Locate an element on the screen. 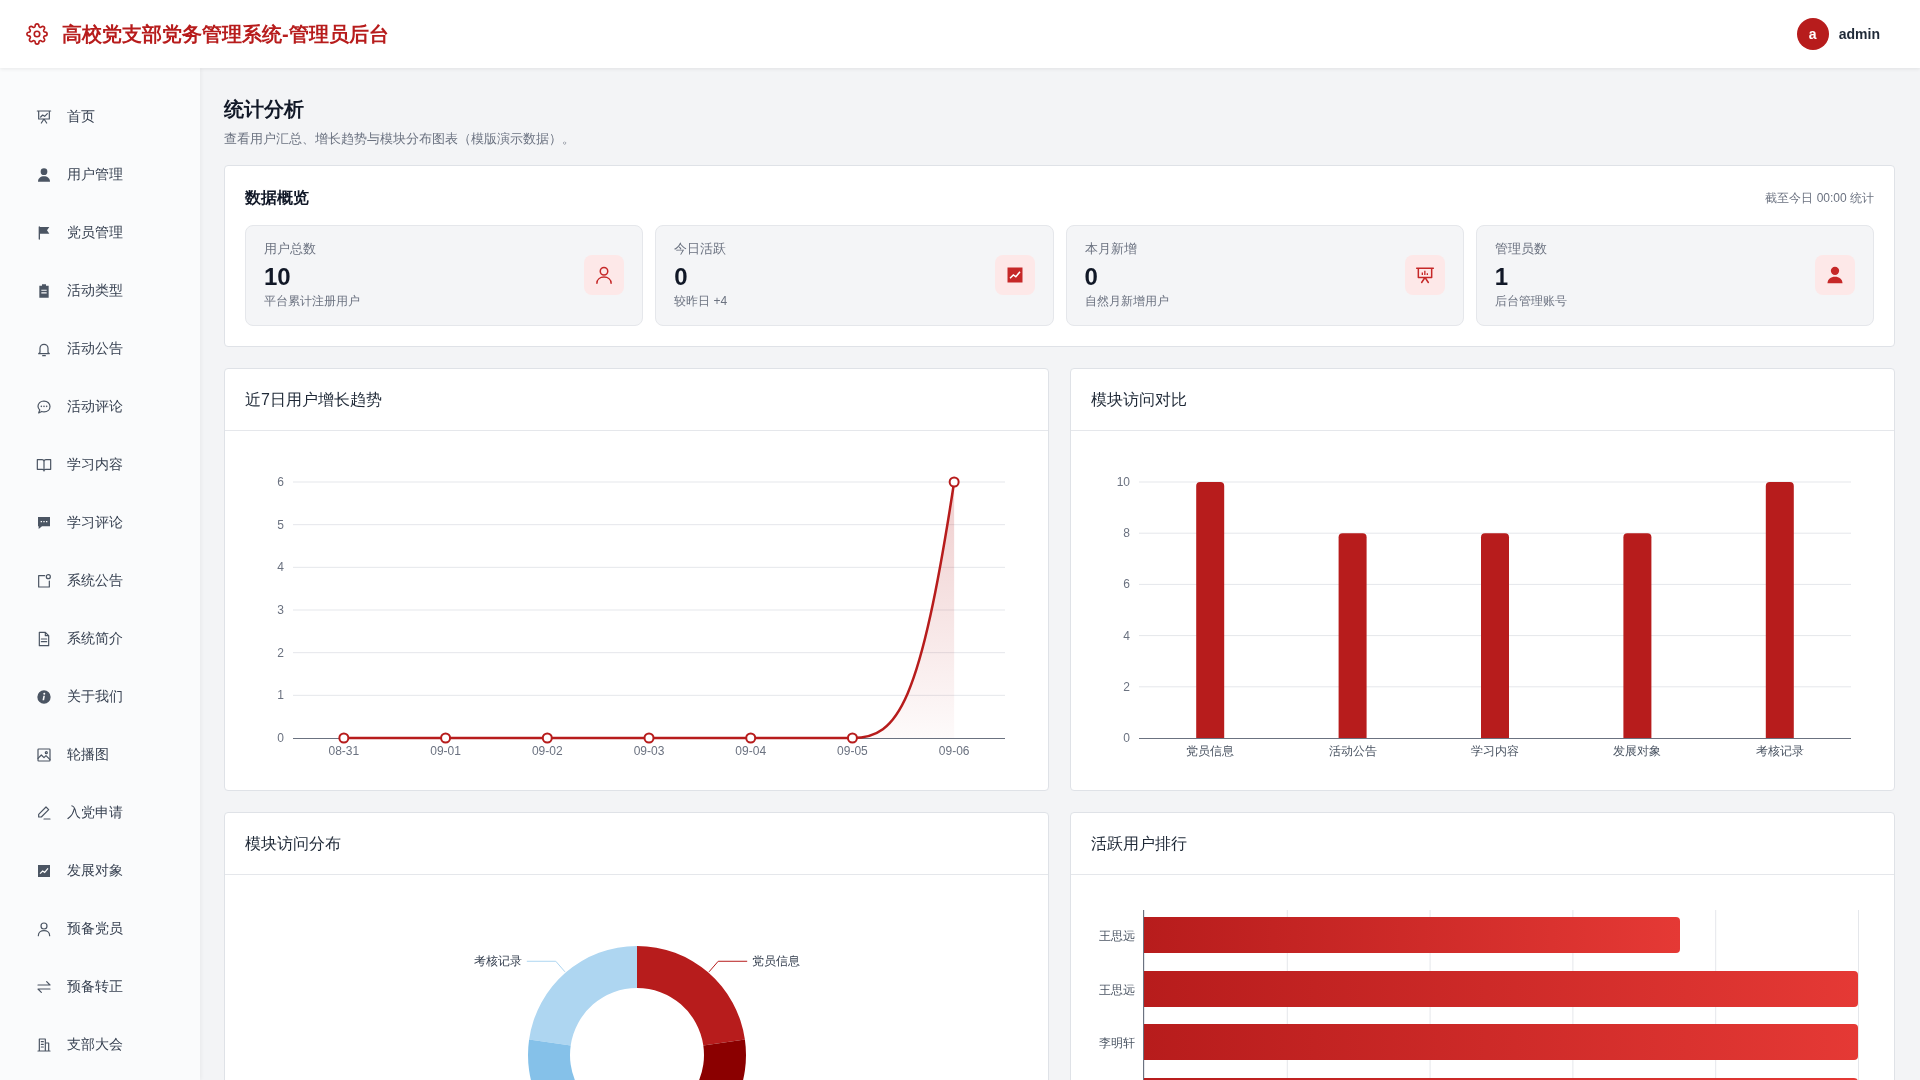  stat-value: 1 is located at coordinates (1502, 277).